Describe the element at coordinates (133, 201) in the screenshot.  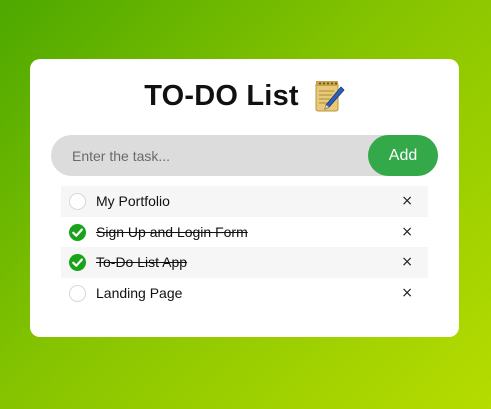
I see `task-label: My Portfolio` at that location.